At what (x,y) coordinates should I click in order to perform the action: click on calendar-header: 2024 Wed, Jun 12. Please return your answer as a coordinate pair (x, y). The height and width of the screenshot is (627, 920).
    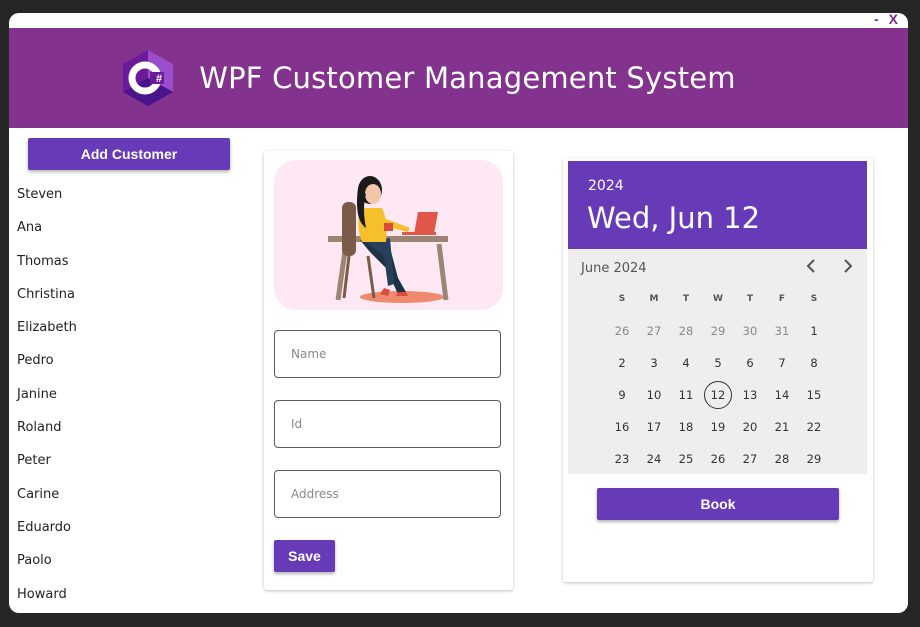
    Looking at the image, I should click on (717, 205).